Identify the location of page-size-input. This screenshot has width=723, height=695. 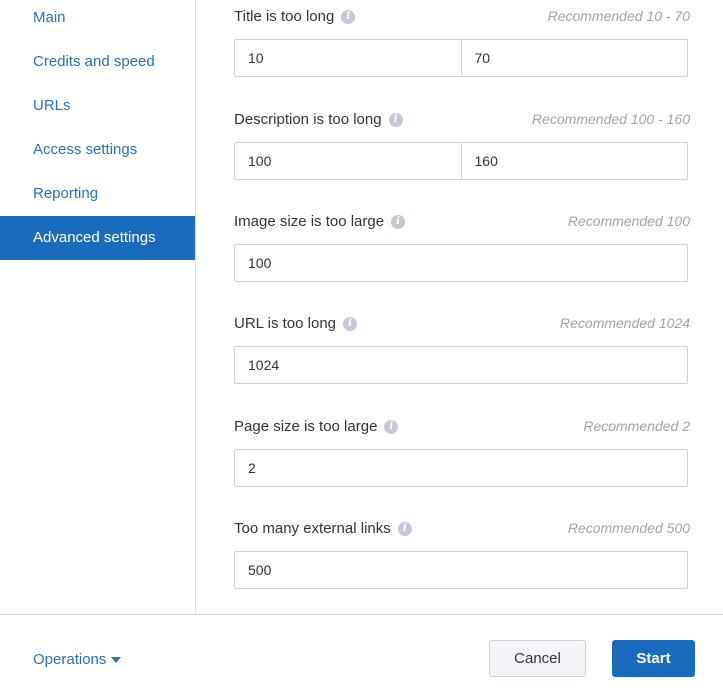
(461, 468).